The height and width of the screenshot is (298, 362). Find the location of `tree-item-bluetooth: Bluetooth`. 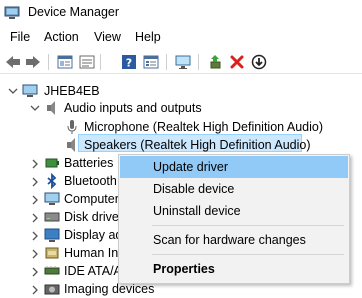

tree-item-bluetooth: Bluetooth is located at coordinates (90, 181).